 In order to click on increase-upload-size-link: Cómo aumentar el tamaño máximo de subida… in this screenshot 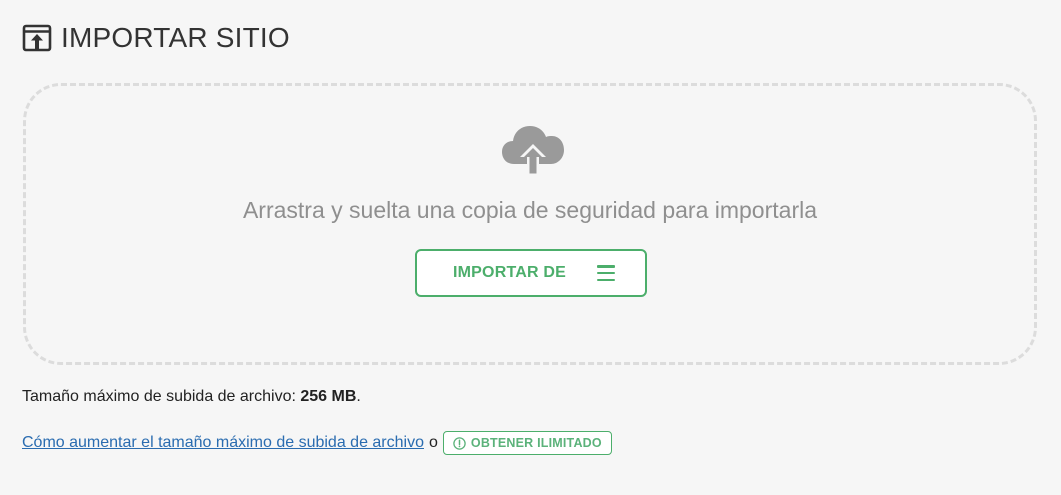, I will do `click(223, 443)`.